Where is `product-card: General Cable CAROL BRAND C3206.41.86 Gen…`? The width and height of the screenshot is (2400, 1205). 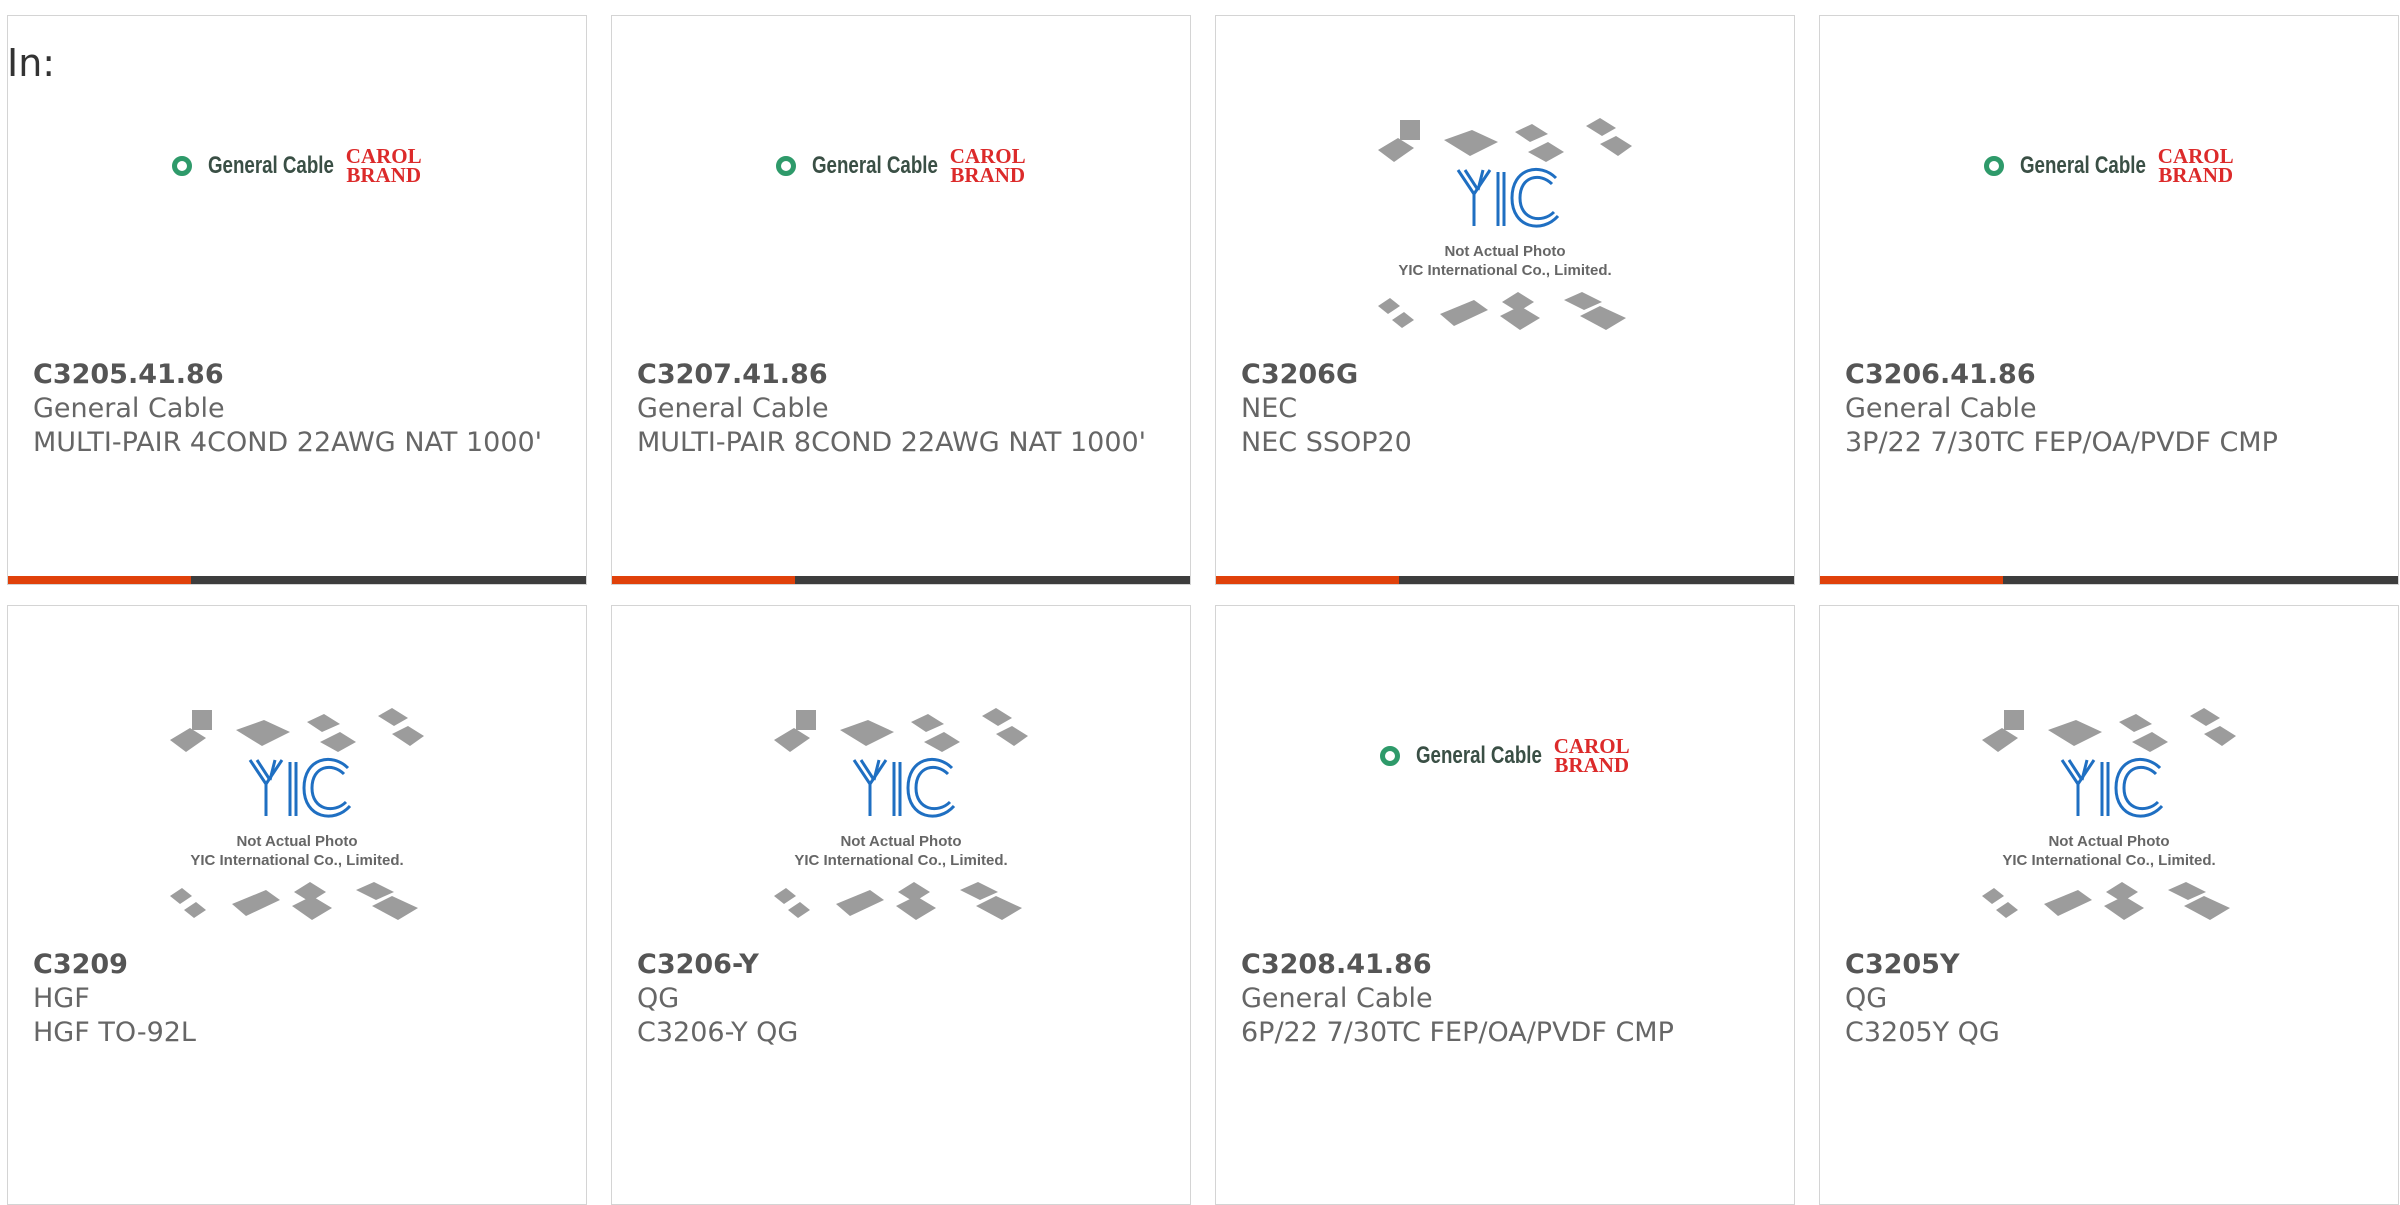 product-card: General Cable CAROL BRAND C3206.41.86 Gen… is located at coordinates (2109, 300).